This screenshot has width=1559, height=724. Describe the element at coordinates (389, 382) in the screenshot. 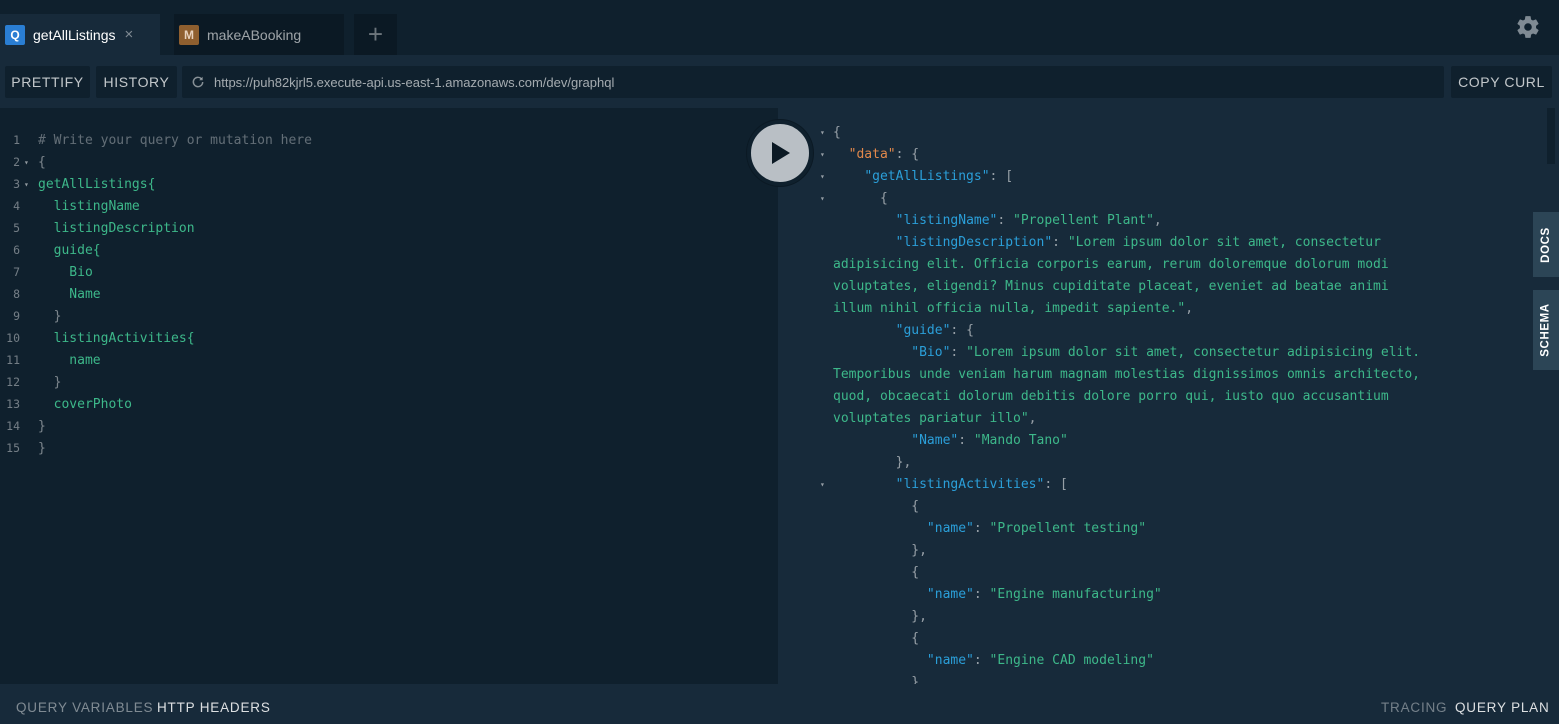

I see `editor-line: 12 }` at that location.